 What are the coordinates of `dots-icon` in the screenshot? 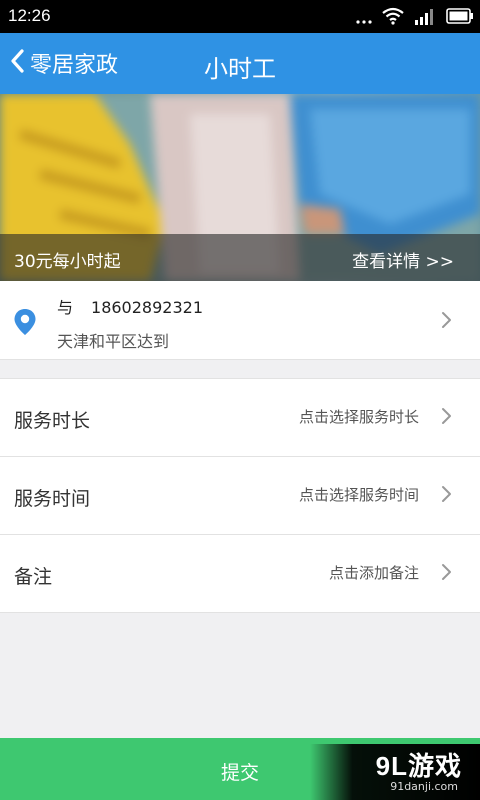 It's located at (364, 18).